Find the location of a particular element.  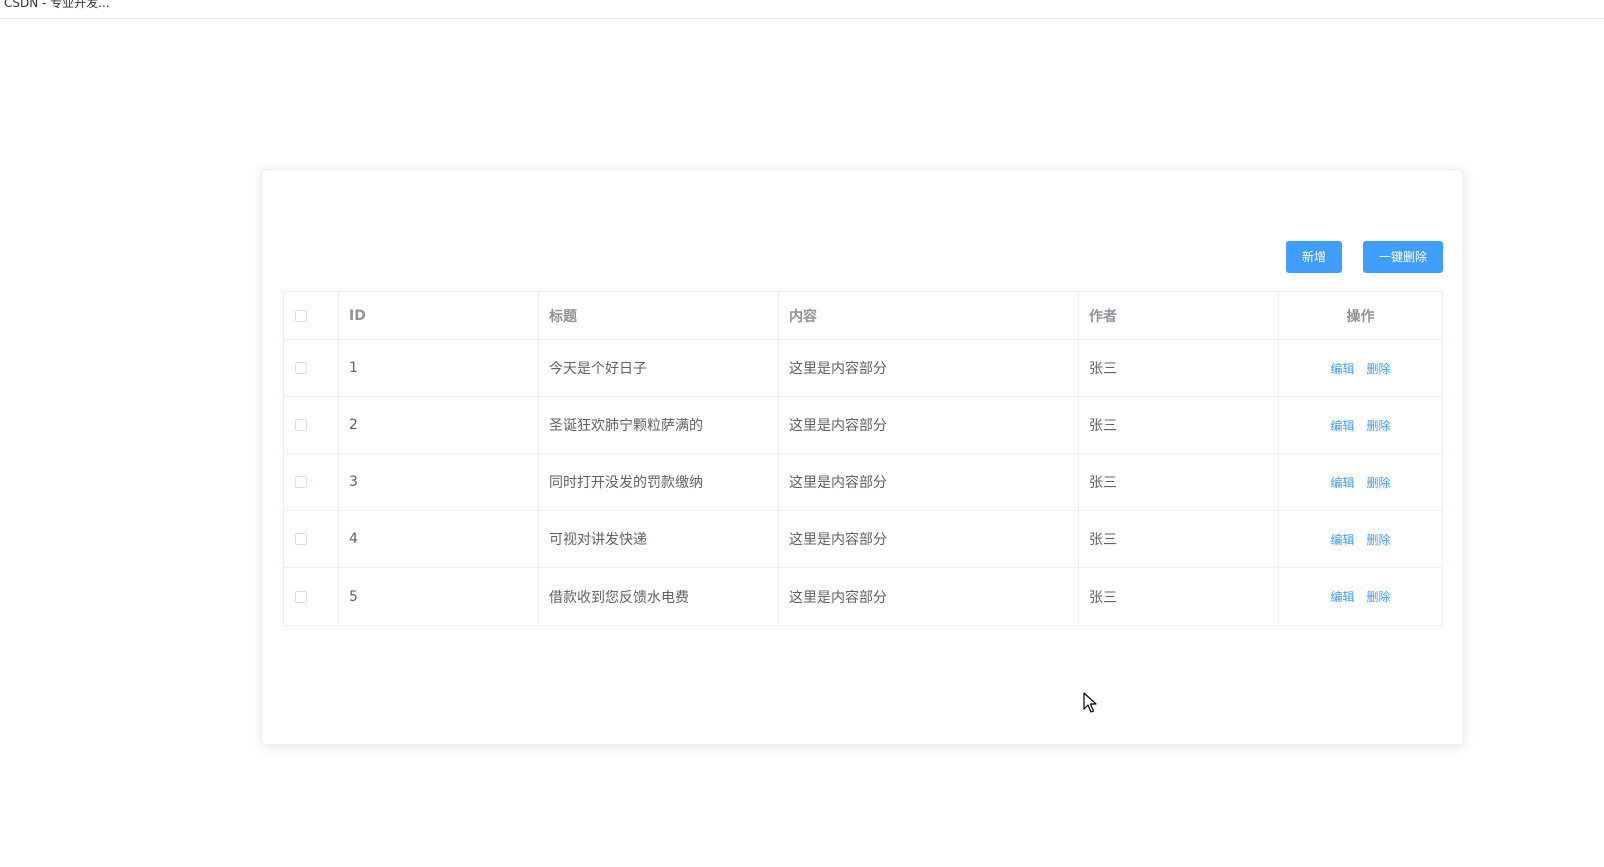

table-row: 2 圣诞狂欢肺宁颗粒萨满的 这里是内容部分 张三 编辑 删除 is located at coordinates (863, 425).